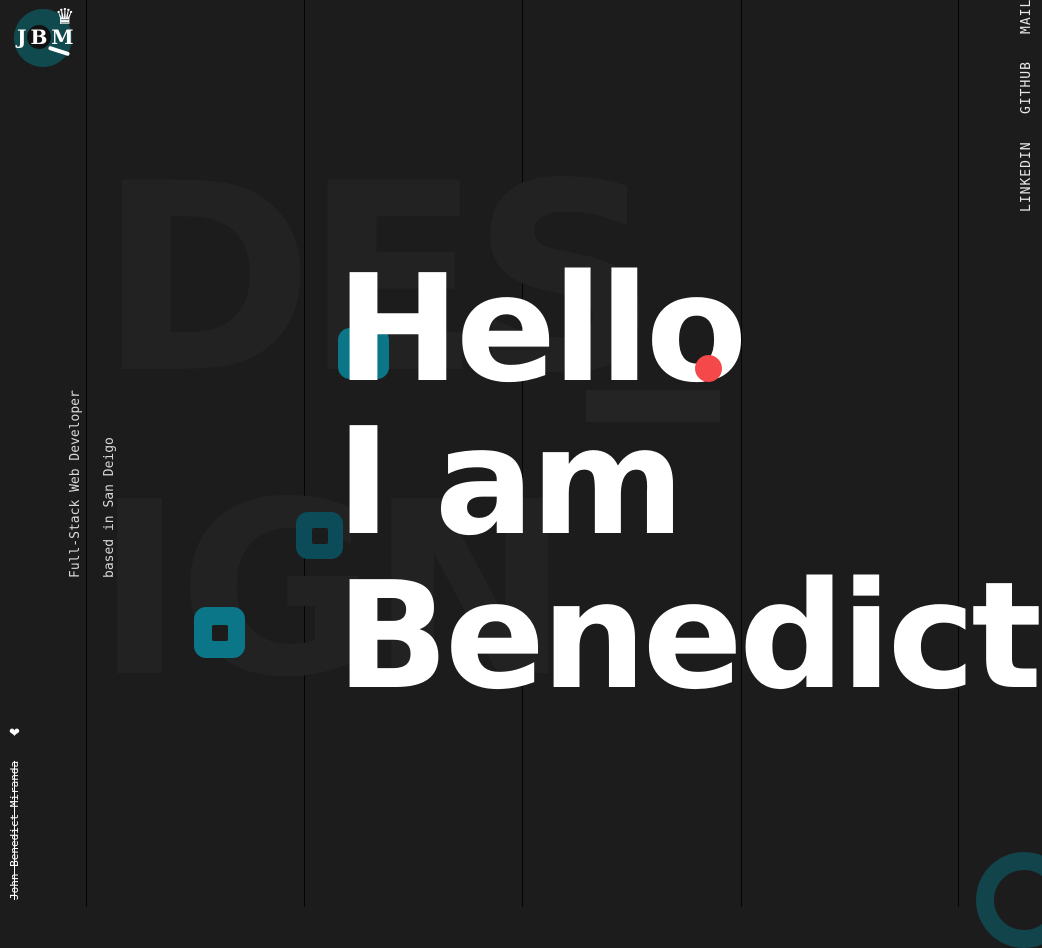 This screenshot has height=948, width=1042. What do you see at coordinates (1026, 176) in the screenshot?
I see `nav-link-linkedin: LINKEDIN` at bounding box center [1026, 176].